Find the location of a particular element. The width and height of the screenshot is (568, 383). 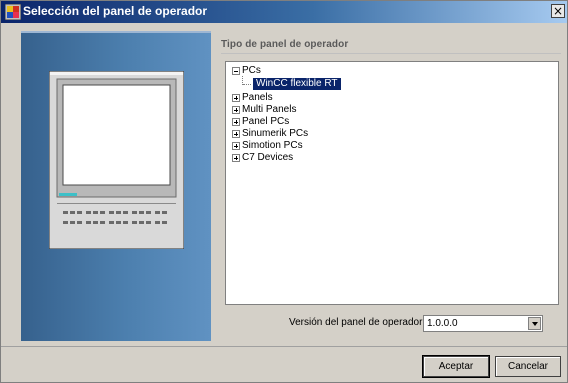

operator-panel-illustration is located at coordinates (116, 160).